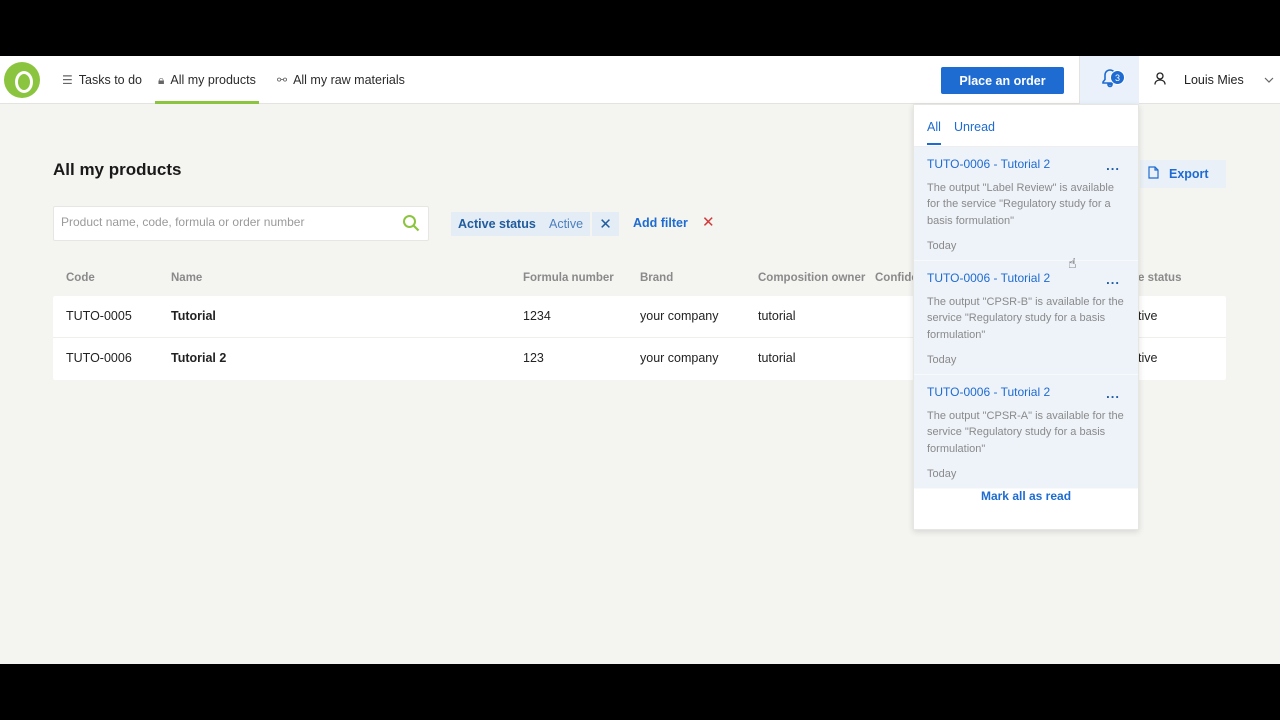 The image size is (1280, 720). I want to click on search-icon, so click(411, 223).